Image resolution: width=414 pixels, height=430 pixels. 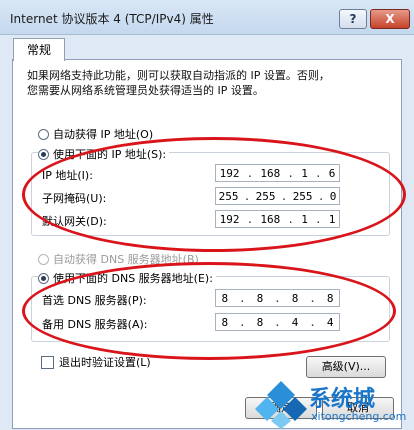 What do you see at coordinates (126, 259) in the screenshot?
I see `radio-auto-dns-label: 自动获得 DNS 服务器地址(B)` at bounding box center [126, 259].